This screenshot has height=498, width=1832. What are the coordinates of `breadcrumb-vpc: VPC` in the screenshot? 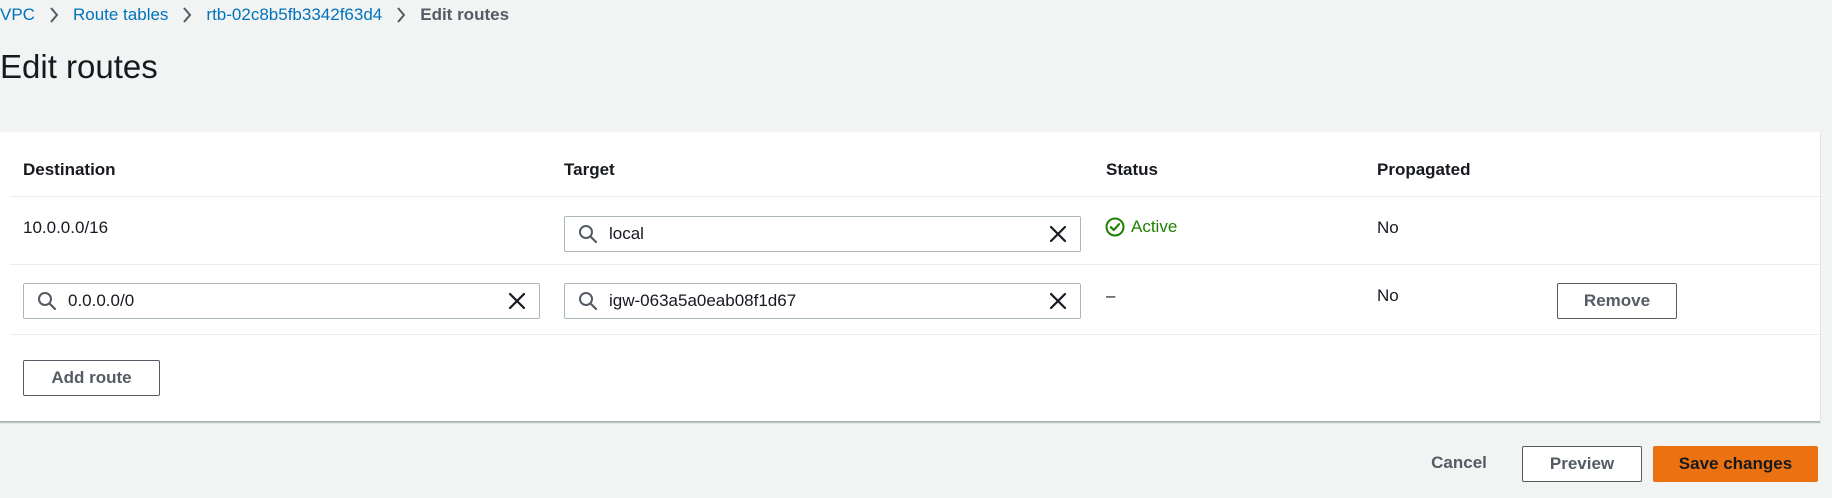 It's located at (17, 15).